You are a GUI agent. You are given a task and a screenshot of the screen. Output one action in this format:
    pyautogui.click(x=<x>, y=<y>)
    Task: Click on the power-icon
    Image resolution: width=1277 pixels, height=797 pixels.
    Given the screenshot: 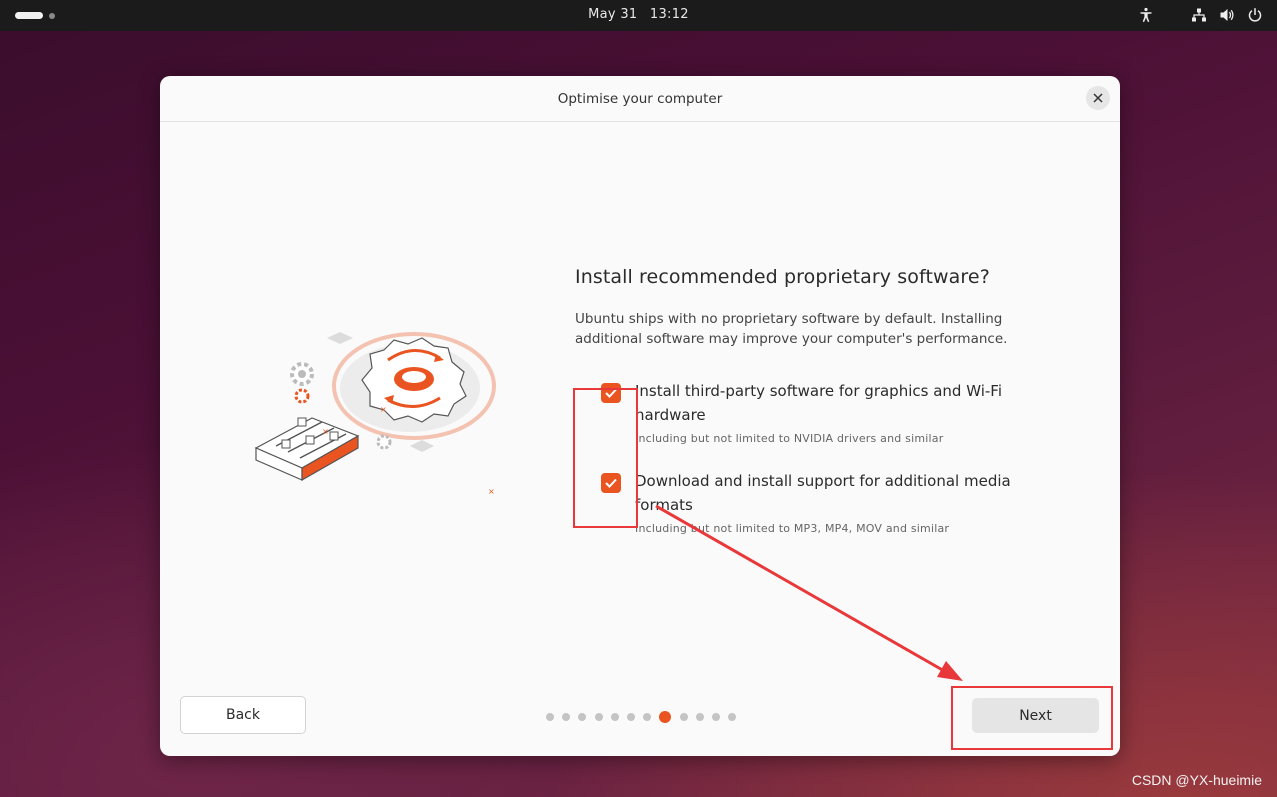 What is the action you would take?
    pyautogui.click(x=1255, y=15)
    